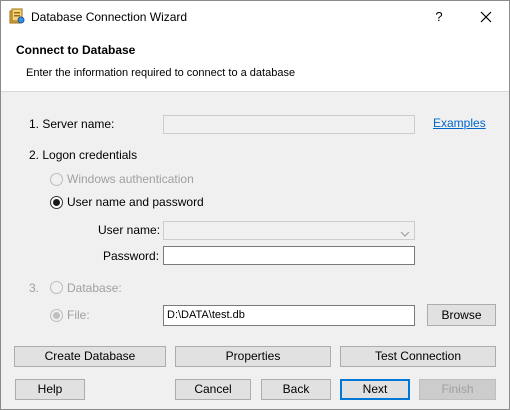  What do you see at coordinates (56, 179) in the screenshot?
I see `windows-auth-radio` at bounding box center [56, 179].